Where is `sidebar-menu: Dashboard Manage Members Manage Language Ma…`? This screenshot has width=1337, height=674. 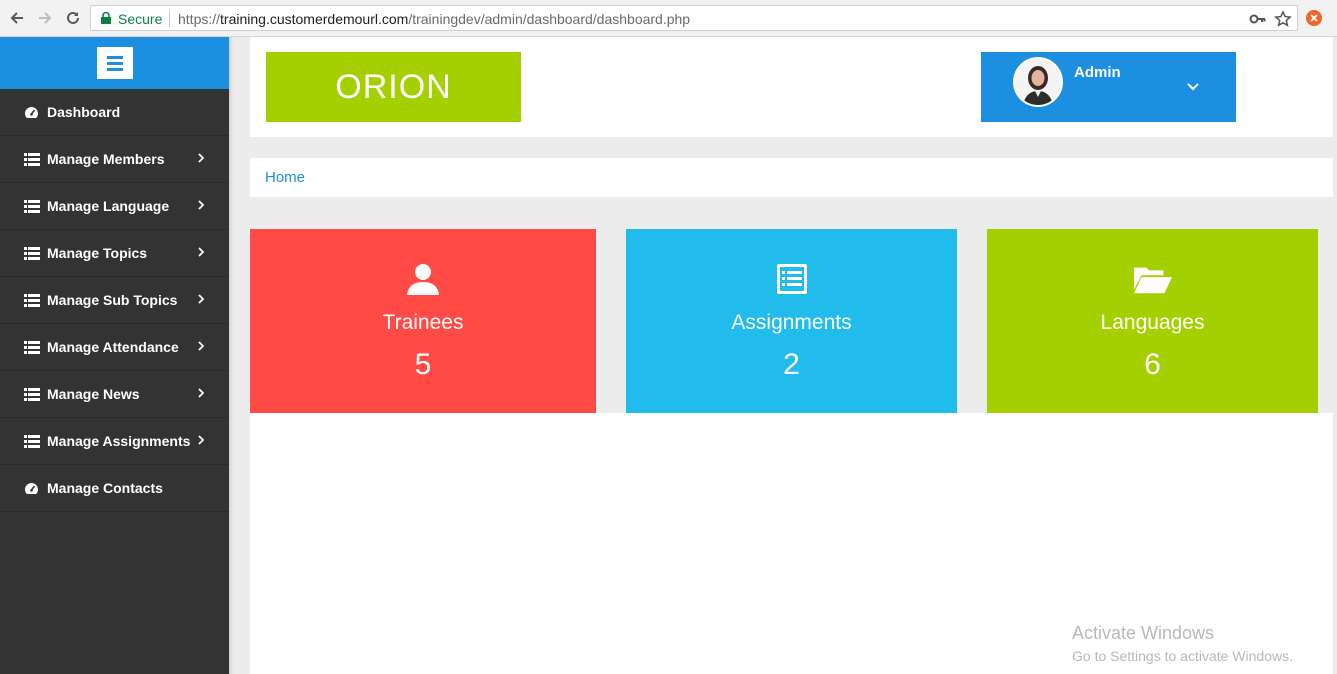 sidebar-menu: Dashboard Manage Members Manage Language Ma… is located at coordinates (114, 300).